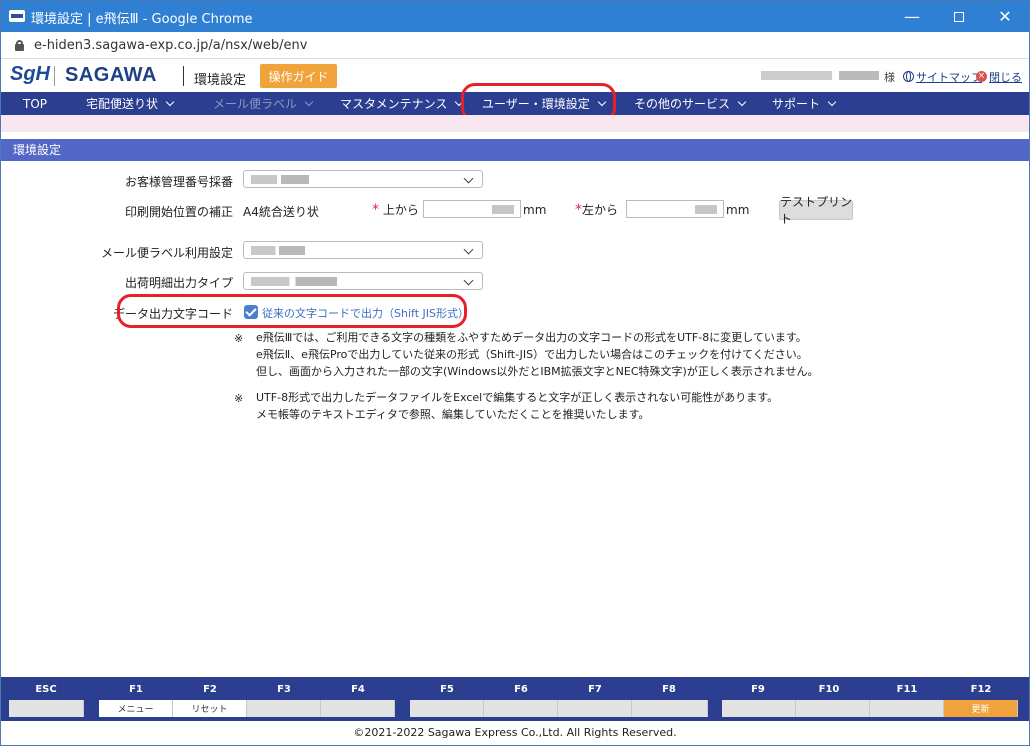 The width and height of the screenshot is (1030, 746). I want to click on user-suffix: 様, so click(889, 77).